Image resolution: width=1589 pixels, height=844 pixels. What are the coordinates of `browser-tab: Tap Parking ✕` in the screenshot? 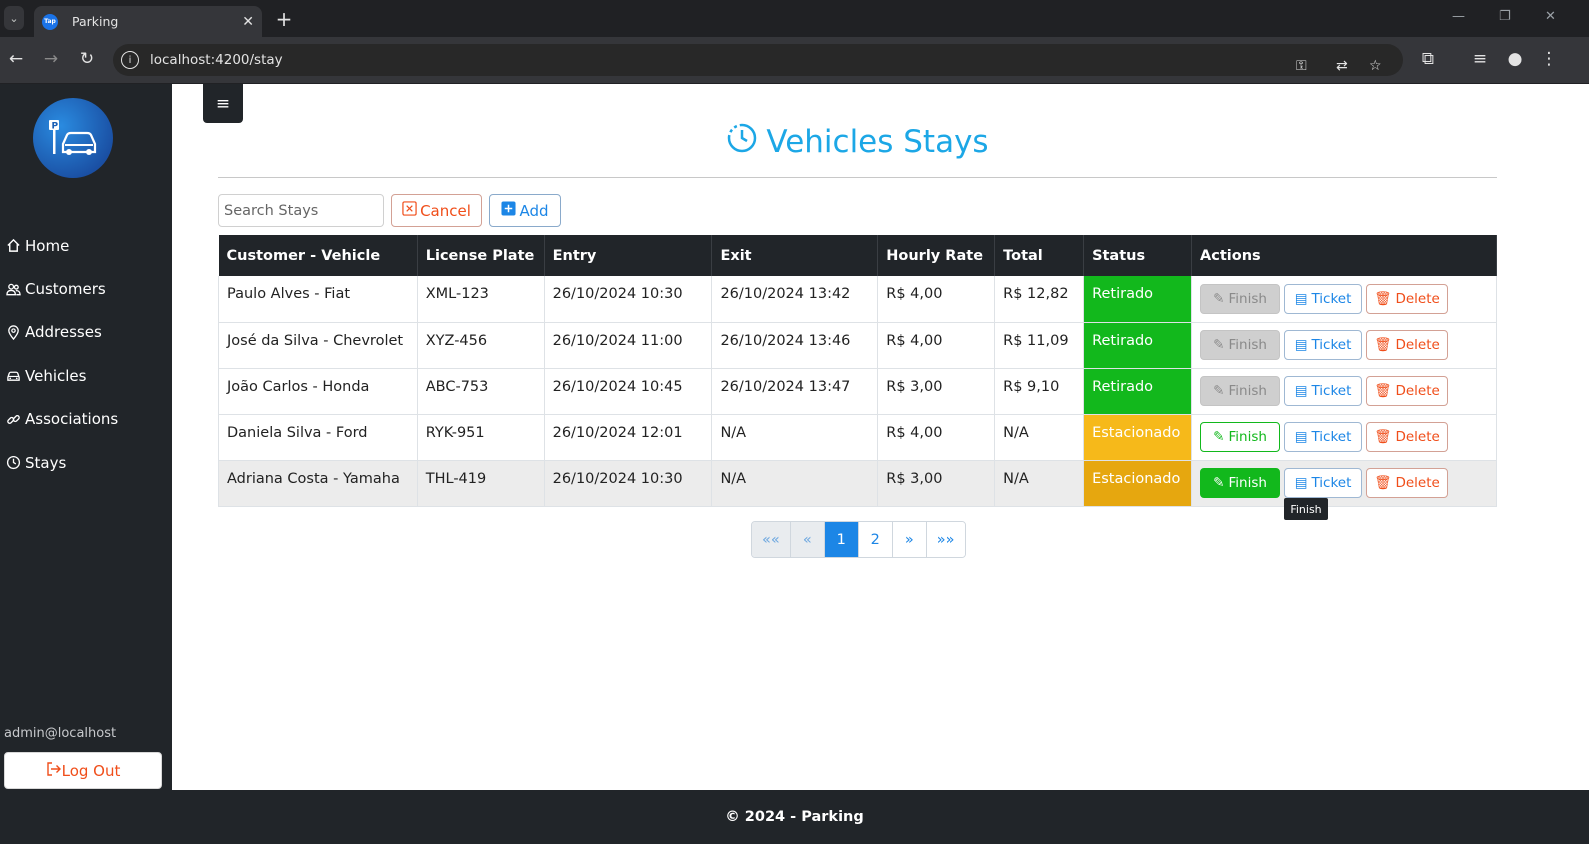 It's located at (148, 21).